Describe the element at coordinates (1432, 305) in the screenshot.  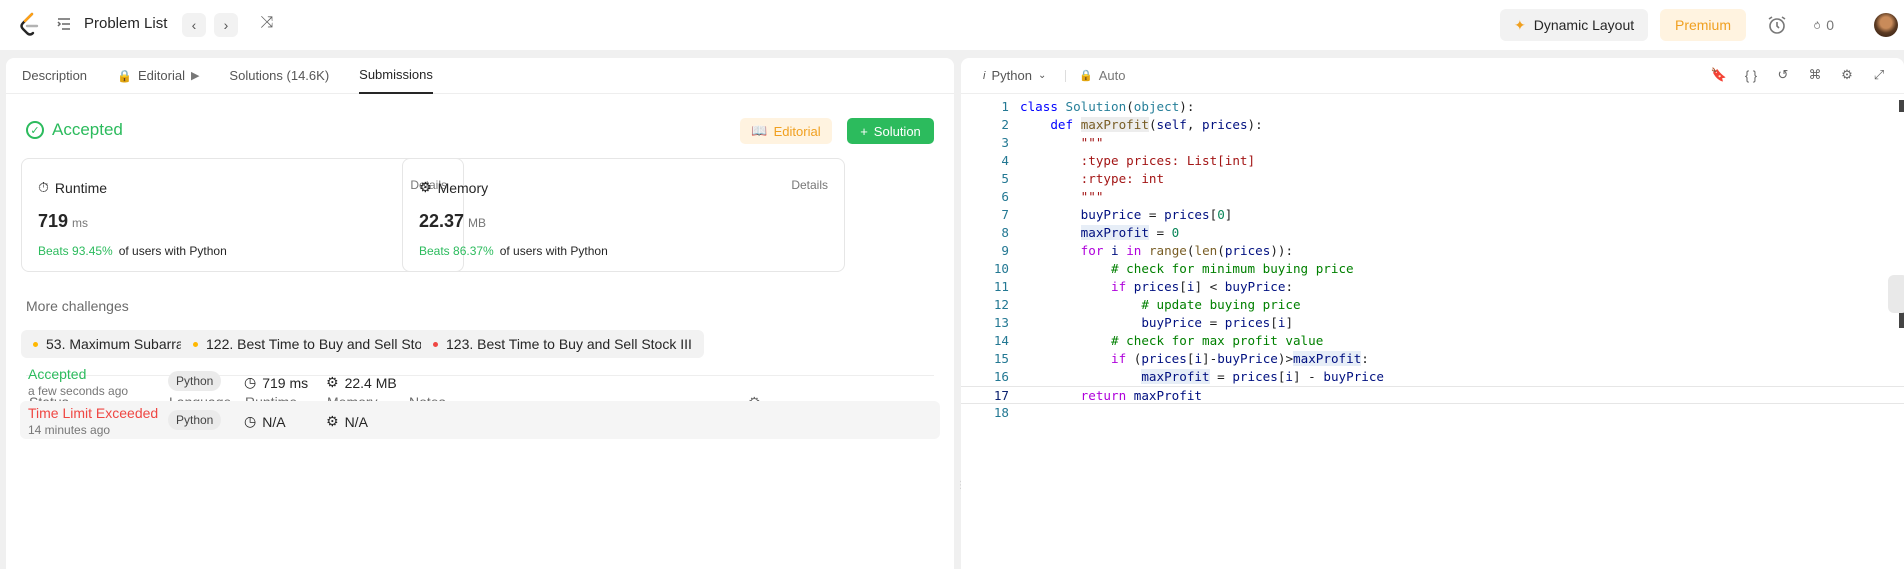
I see `code-line: 12 # update buying price` at that location.